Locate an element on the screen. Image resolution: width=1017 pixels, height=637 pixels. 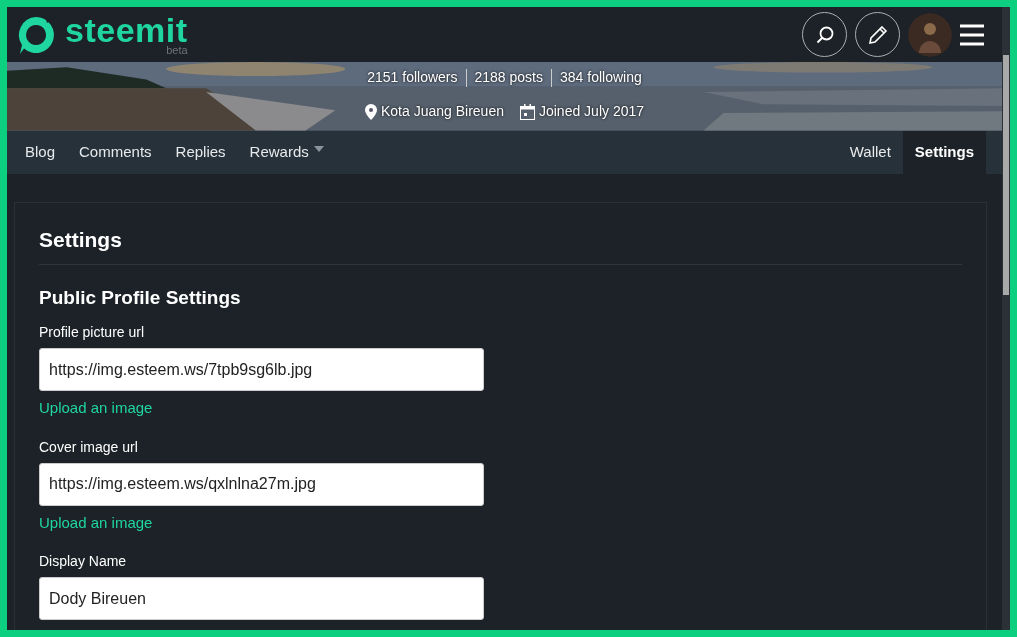
logo-text: steemit is located at coordinates (126, 30).